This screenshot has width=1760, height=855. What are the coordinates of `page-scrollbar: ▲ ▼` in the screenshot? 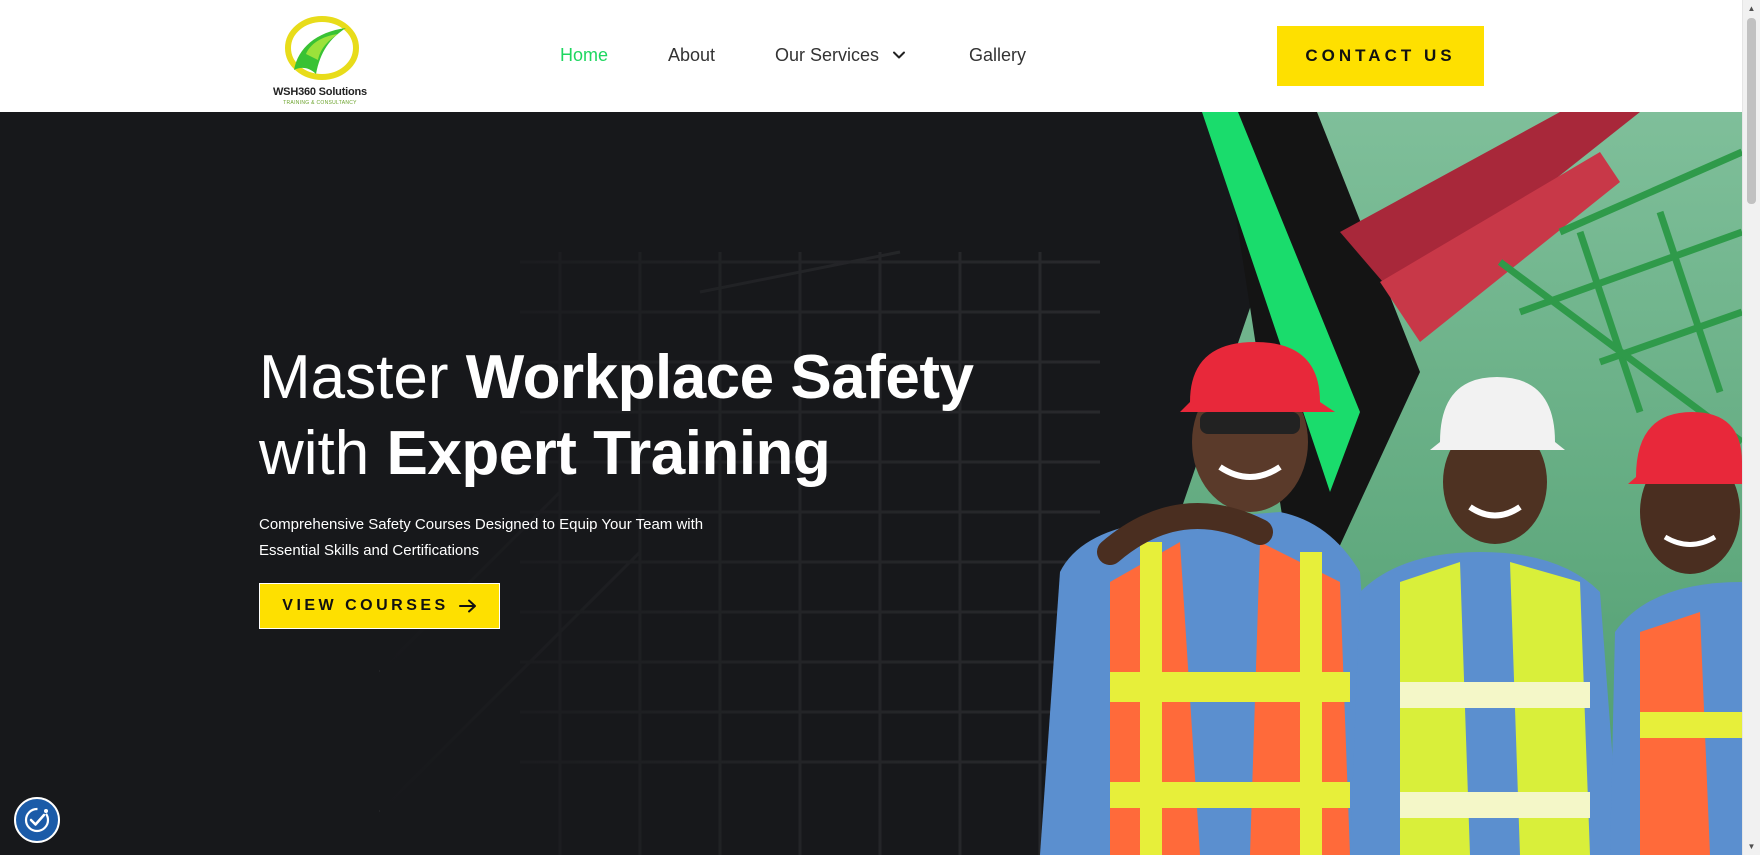 It's located at (1751, 427).